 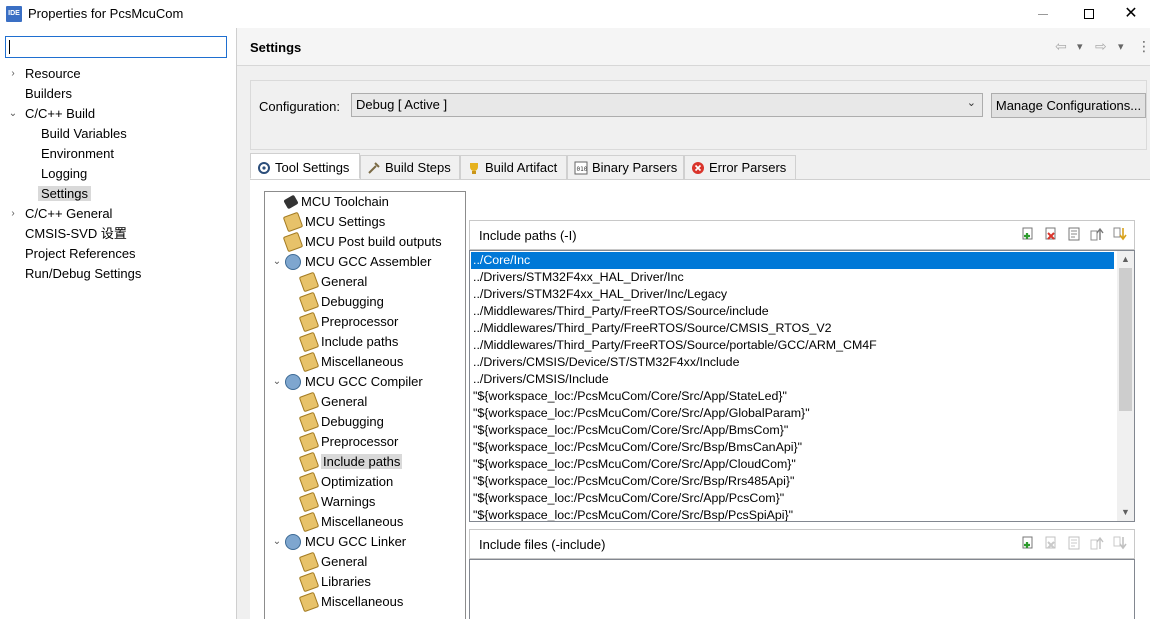 I want to click on maximize-icon, so click(x=1089, y=14).